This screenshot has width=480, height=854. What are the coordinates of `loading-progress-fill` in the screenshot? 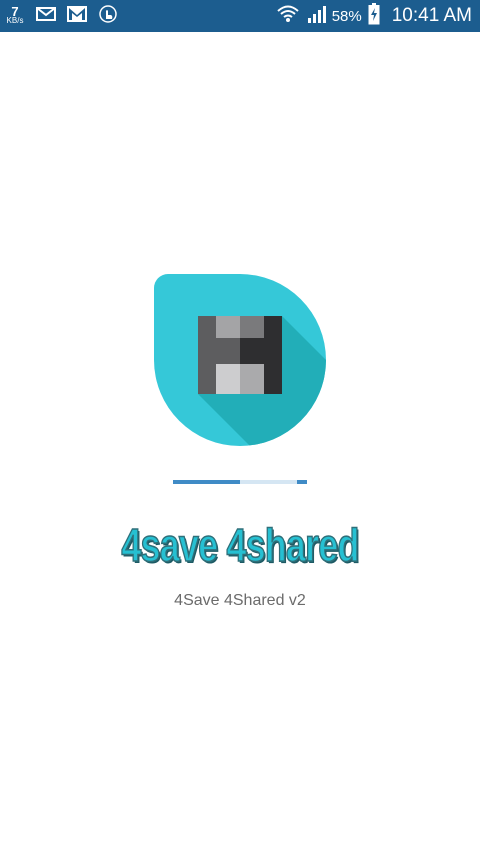 It's located at (206, 482).